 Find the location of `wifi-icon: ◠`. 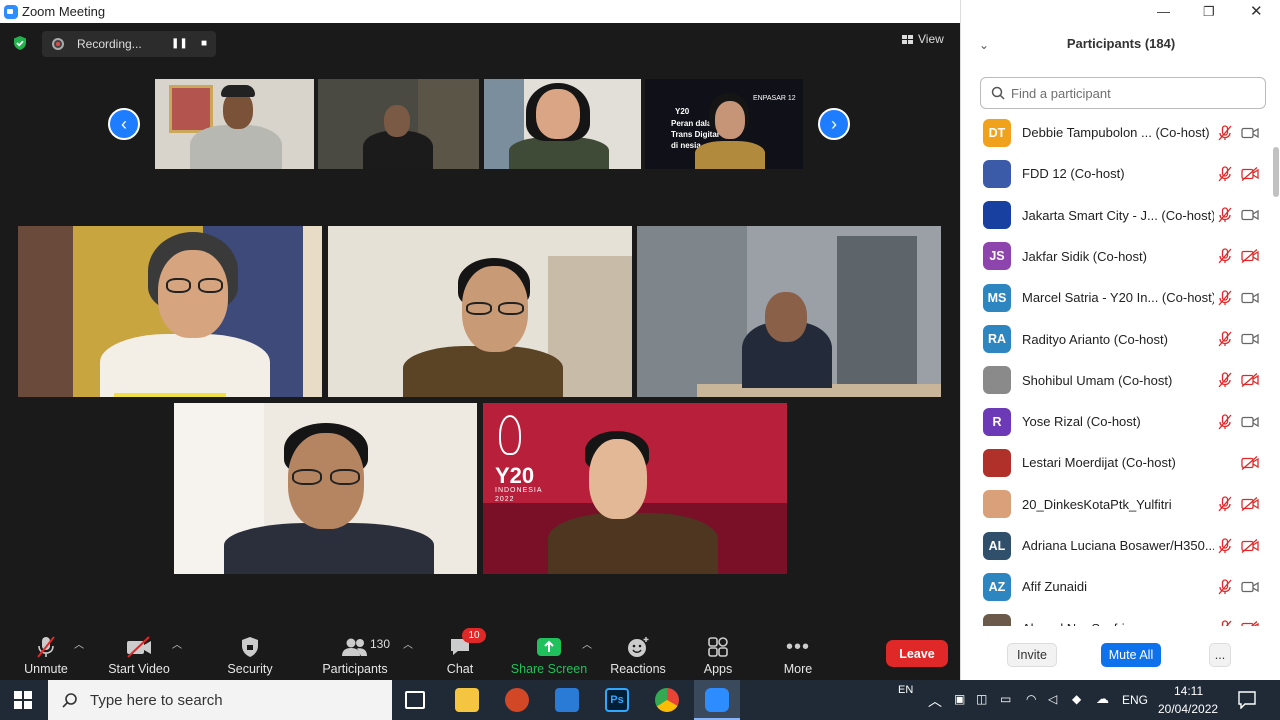

wifi-icon: ◠ is located at coordinates (1031, 699).